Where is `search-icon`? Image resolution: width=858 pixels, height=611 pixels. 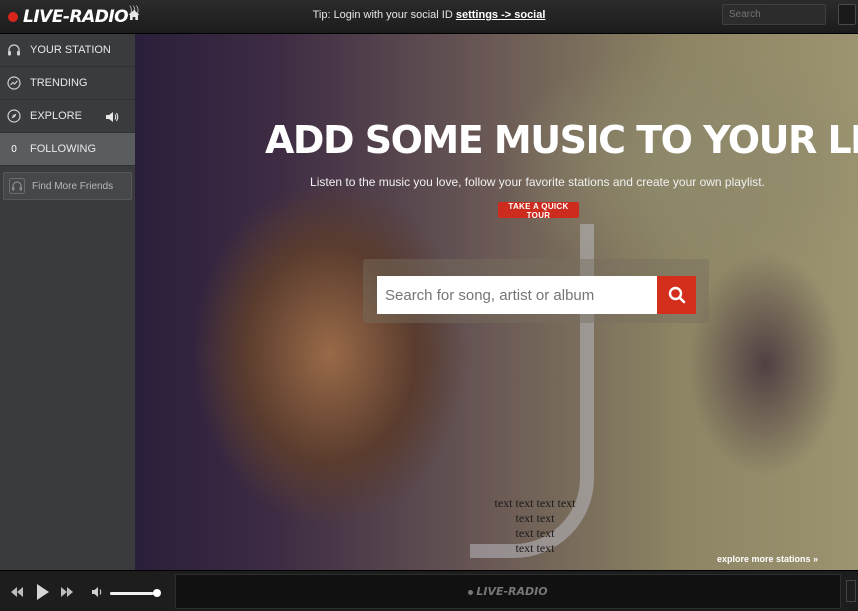 search-icon is located at coordinates (676, 295).